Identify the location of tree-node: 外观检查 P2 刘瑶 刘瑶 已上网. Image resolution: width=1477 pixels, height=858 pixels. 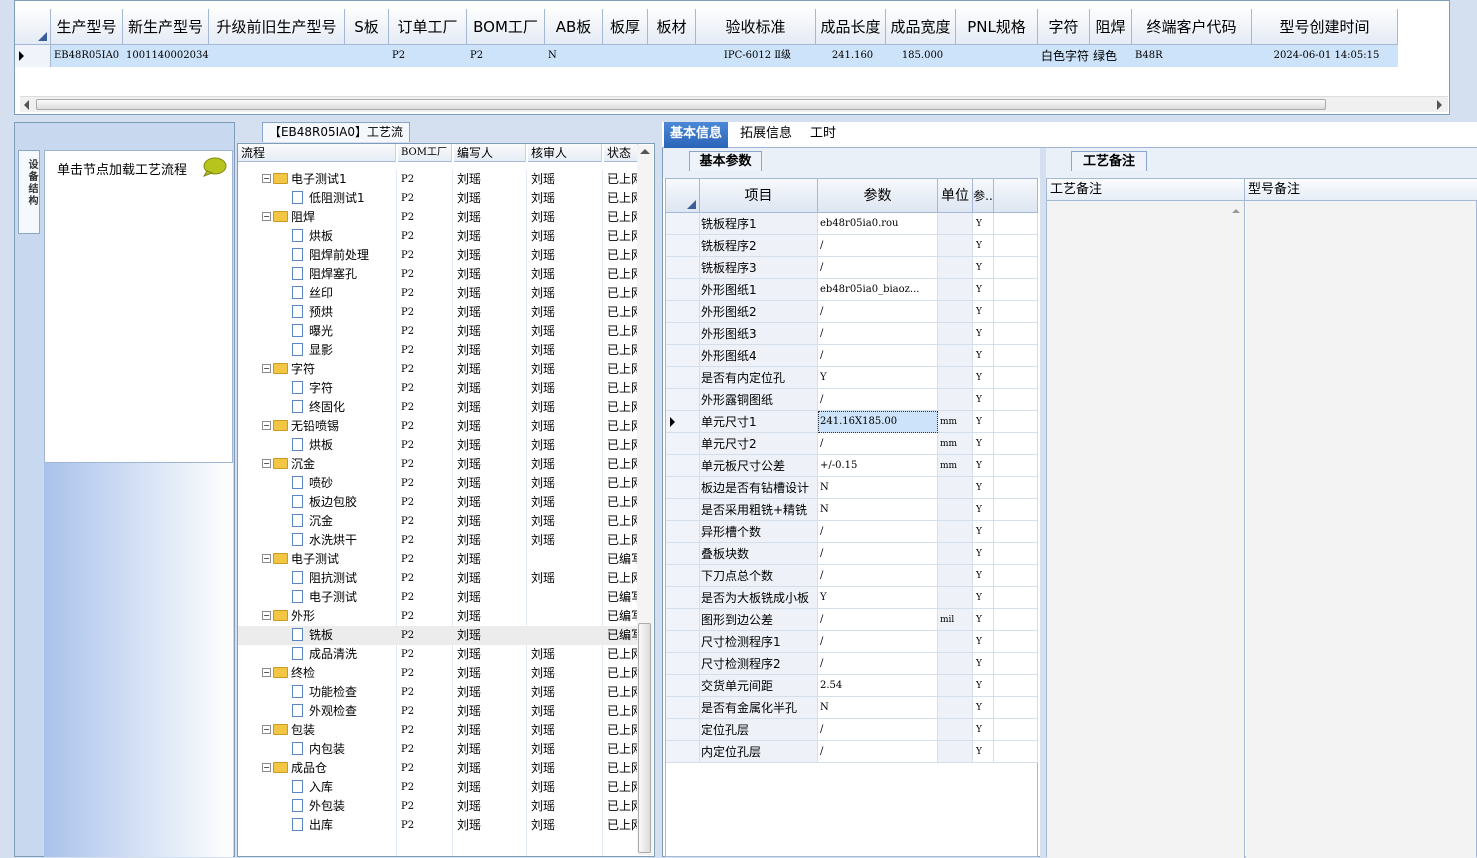
(438, 711).